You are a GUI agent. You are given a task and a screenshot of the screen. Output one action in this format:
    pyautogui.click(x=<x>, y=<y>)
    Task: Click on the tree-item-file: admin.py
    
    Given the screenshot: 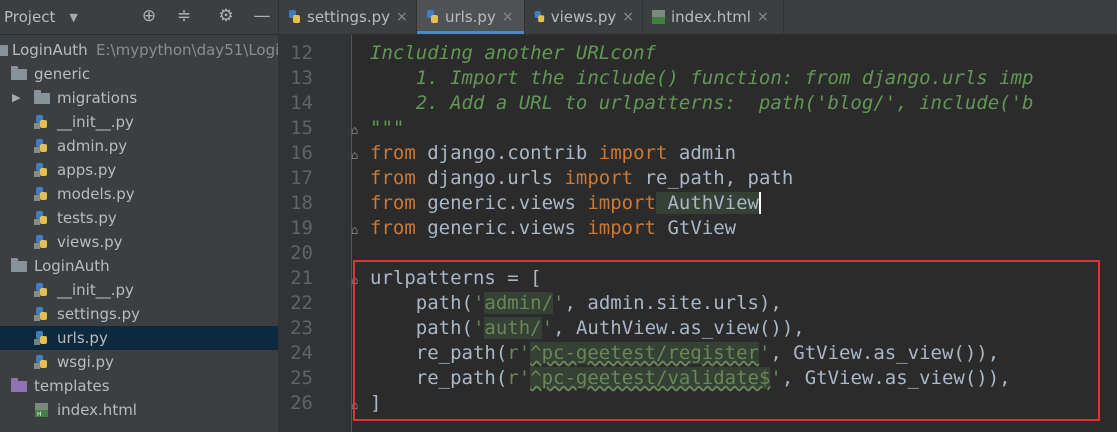 What is the action you would take?
    pyautogui.click(x=139, y=146)
    